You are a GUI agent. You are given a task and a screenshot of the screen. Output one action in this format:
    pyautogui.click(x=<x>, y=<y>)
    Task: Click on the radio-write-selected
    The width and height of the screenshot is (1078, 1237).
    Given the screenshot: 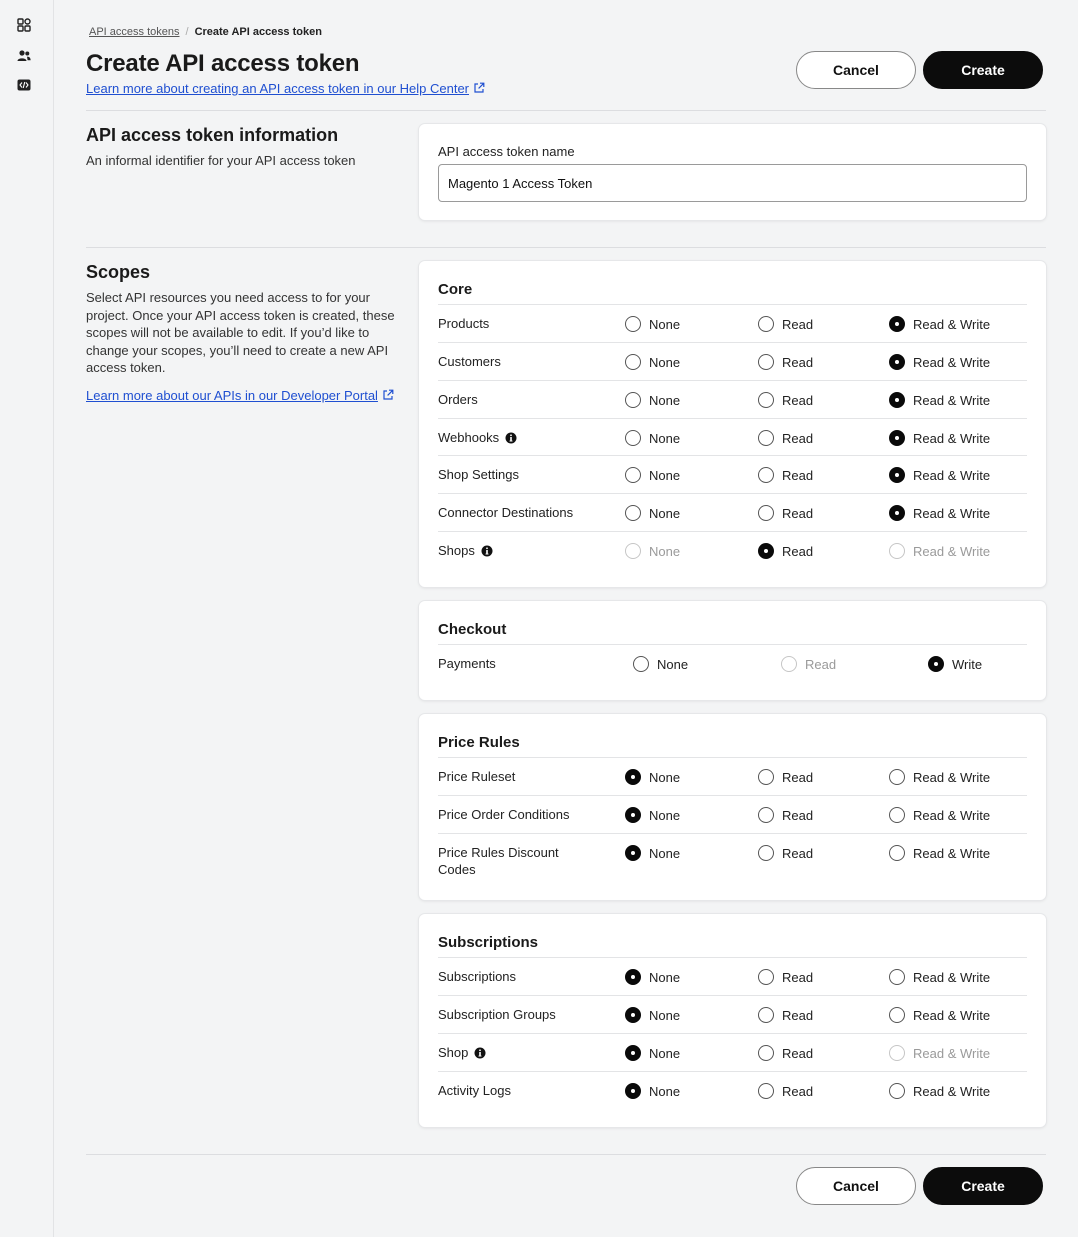 What is the action you would take?
    pyautogui.click(x=936, y=664)
    